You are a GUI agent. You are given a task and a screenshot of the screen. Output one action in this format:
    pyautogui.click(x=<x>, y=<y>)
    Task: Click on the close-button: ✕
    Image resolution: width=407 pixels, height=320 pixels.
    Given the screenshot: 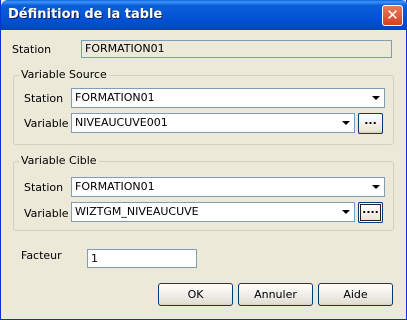 What is the action you would take?
    pyautogui.click(x=392, y=15)
    